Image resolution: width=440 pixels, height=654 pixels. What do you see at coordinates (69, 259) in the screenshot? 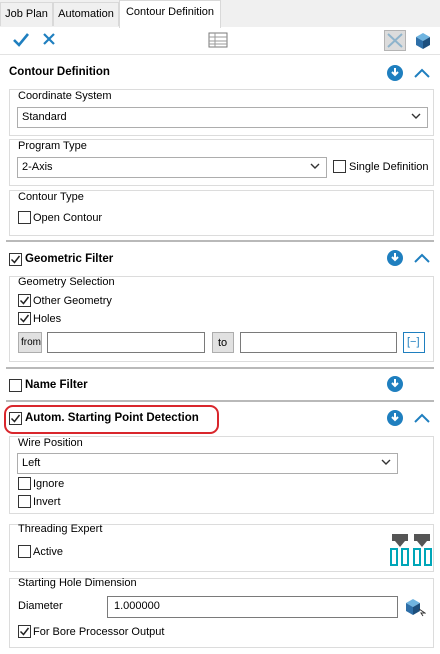
I see `section-title: Geometric Filter` at bounding box center [69, 259].